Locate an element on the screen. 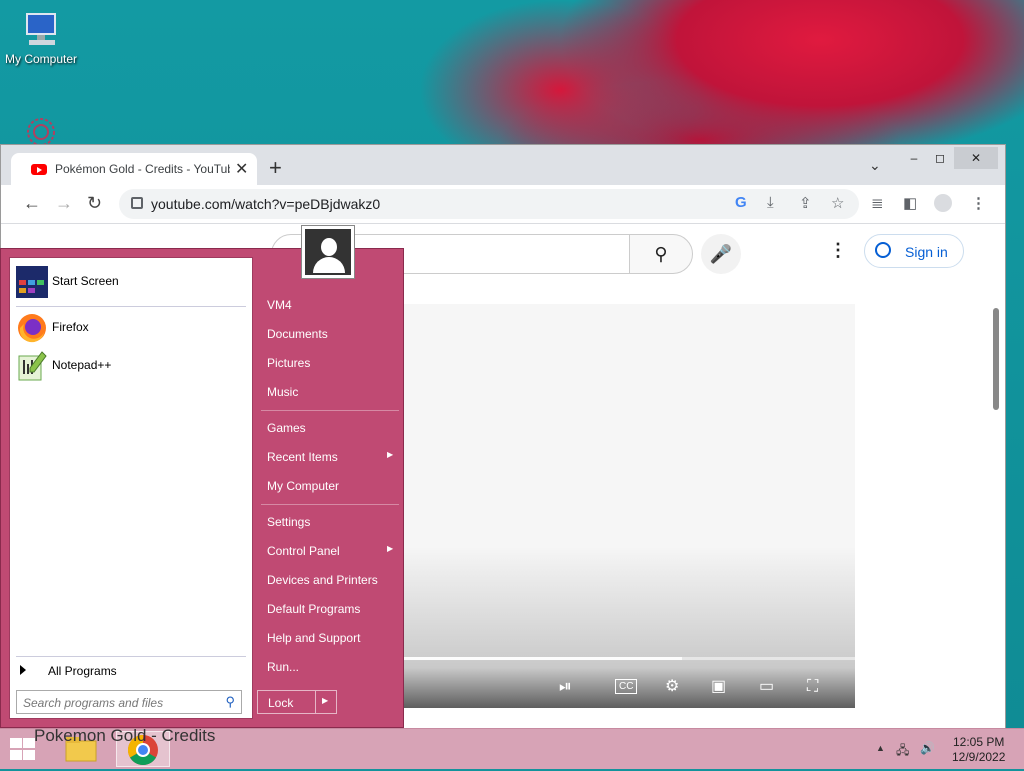 The width and height of the screenshot is (1024, 771). start-link-label: My Computer is located at coordinates (303, 486).